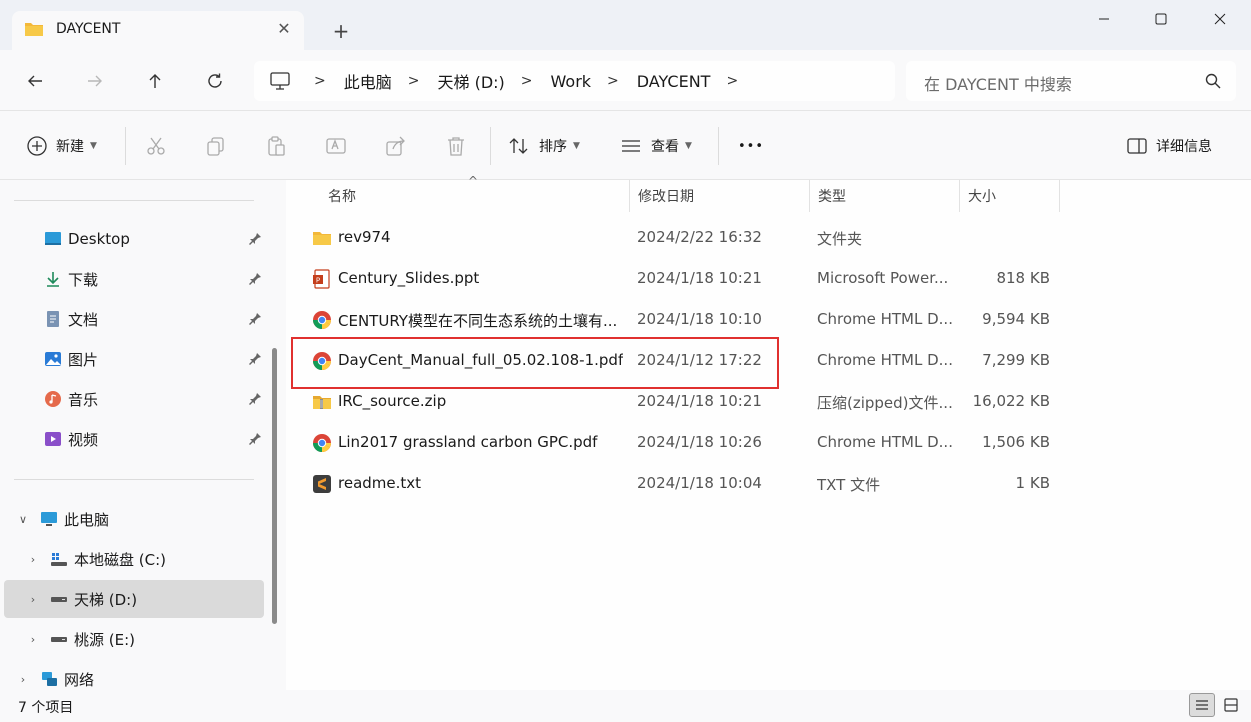  What do you see at coordinates (134, 439) in the screenshot?
I see `sidebar-item-videos: 视频` at bounding box center [134, 439].